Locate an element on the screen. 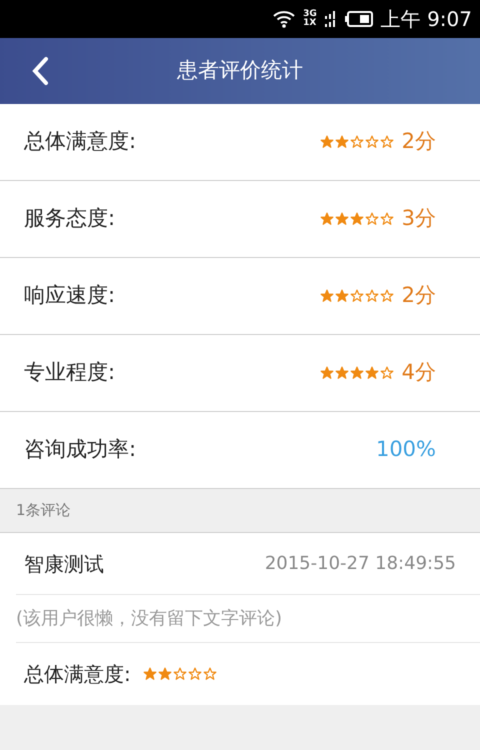 The height and width of the screenshot is (750, 480). network-label: 3G is located at coordinates (310, 14).